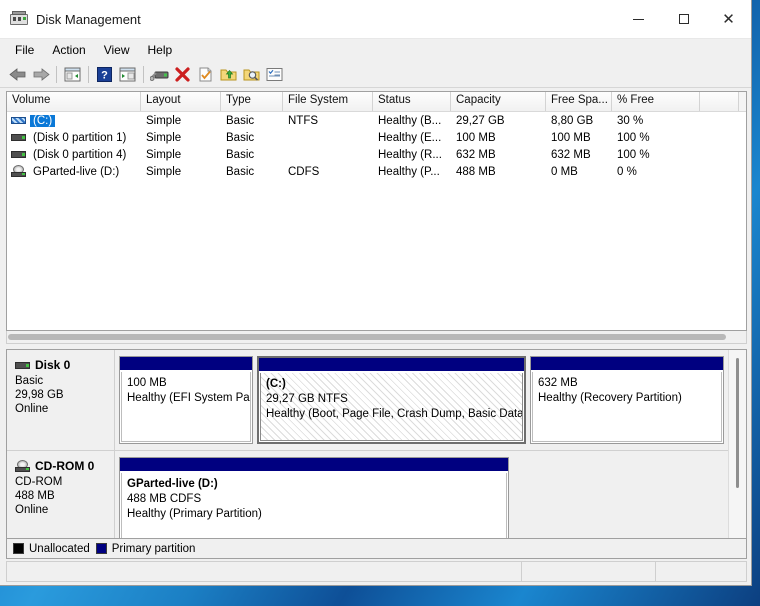  Describe the element at coordinates (589, 571) in the screenshot. I see `status-segment-two` at that location.